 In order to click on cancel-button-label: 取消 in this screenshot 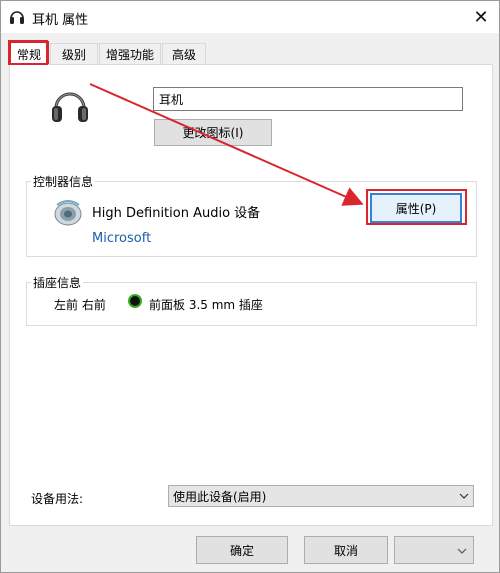, I will do `click(345, 550)`.